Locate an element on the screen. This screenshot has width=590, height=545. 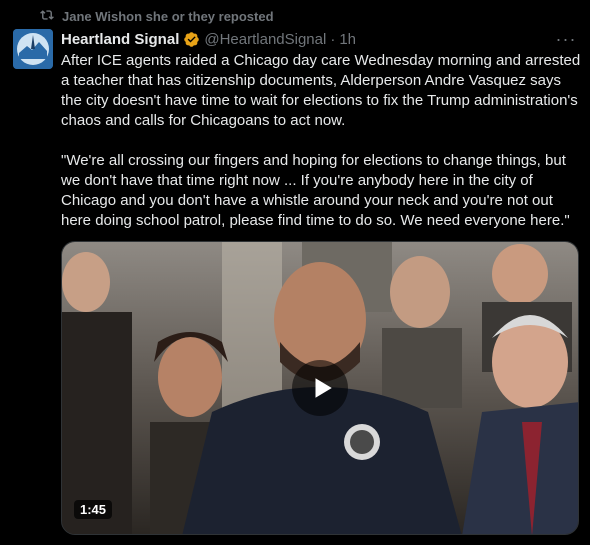
tweet-timestamp: 1h is located at coordinates (347, 39).